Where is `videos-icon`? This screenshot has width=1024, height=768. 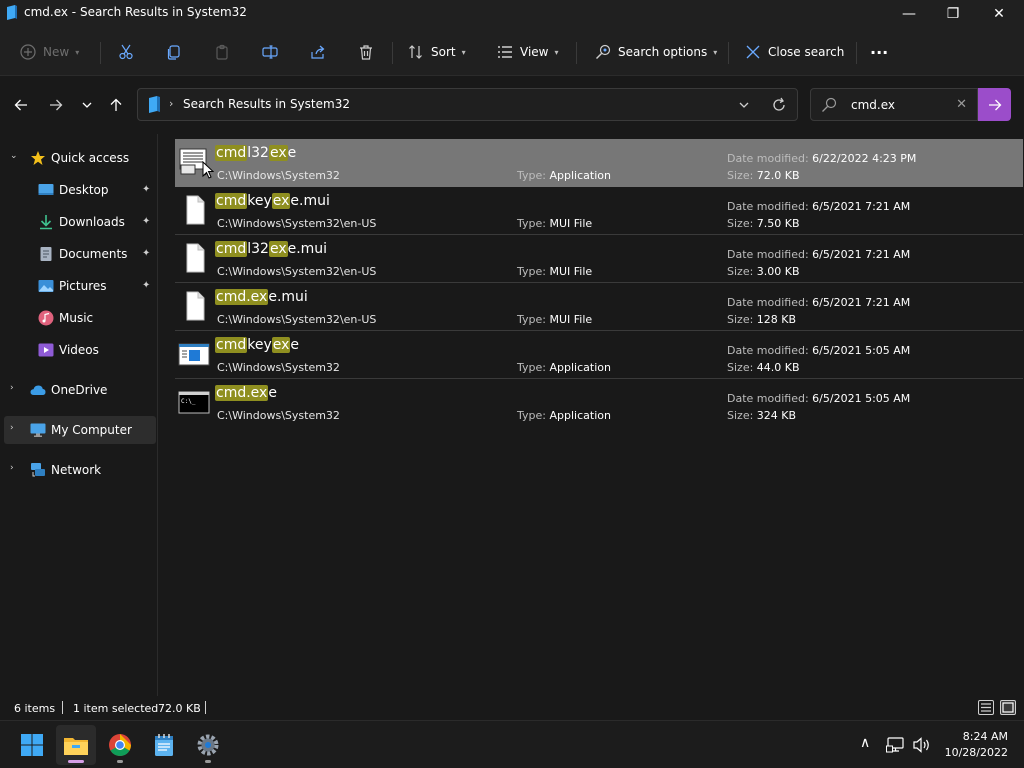
videos-icon is located at coordinates (46, 350).